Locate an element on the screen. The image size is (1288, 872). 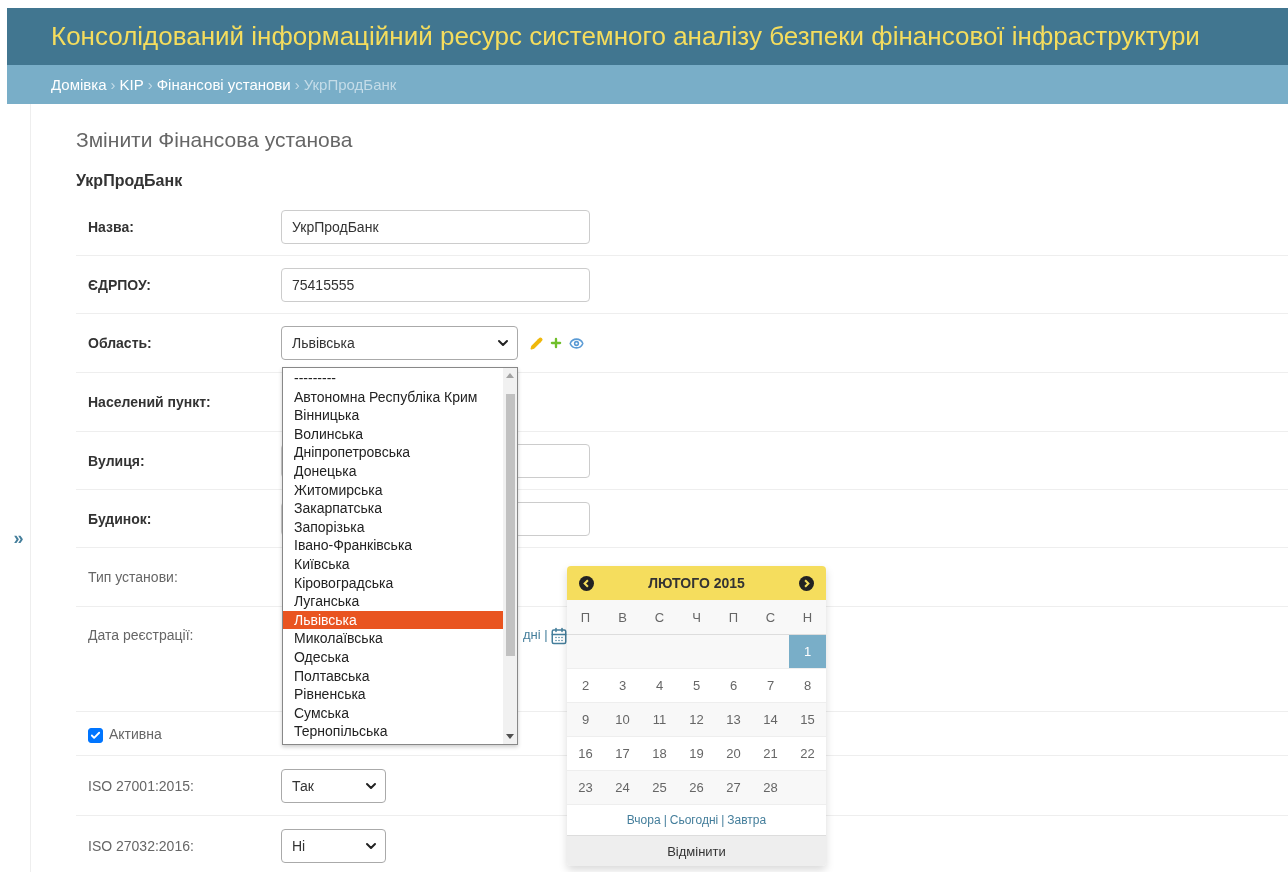
calendar-month: ЛЮТОГО 2015 is located at coordinates (696, 583).